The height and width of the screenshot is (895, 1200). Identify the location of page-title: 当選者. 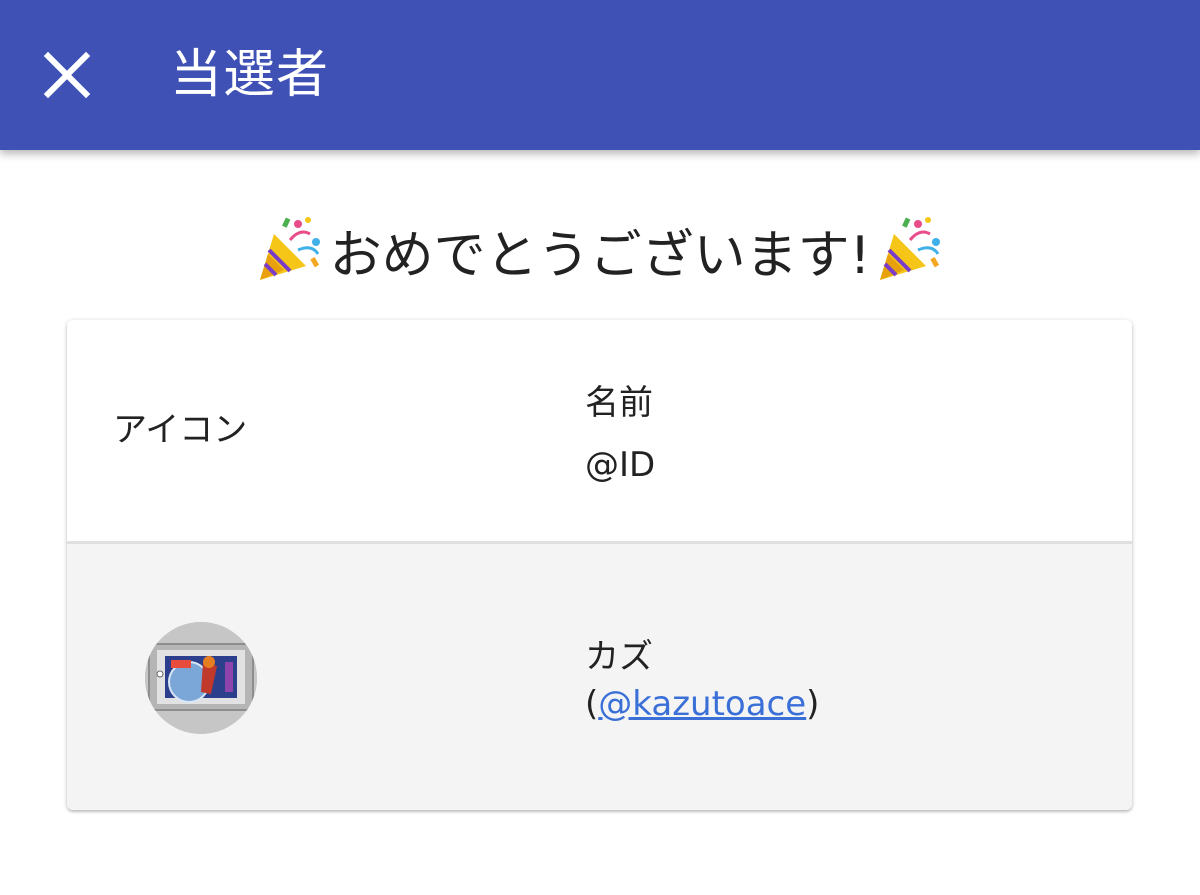
(250, 75).